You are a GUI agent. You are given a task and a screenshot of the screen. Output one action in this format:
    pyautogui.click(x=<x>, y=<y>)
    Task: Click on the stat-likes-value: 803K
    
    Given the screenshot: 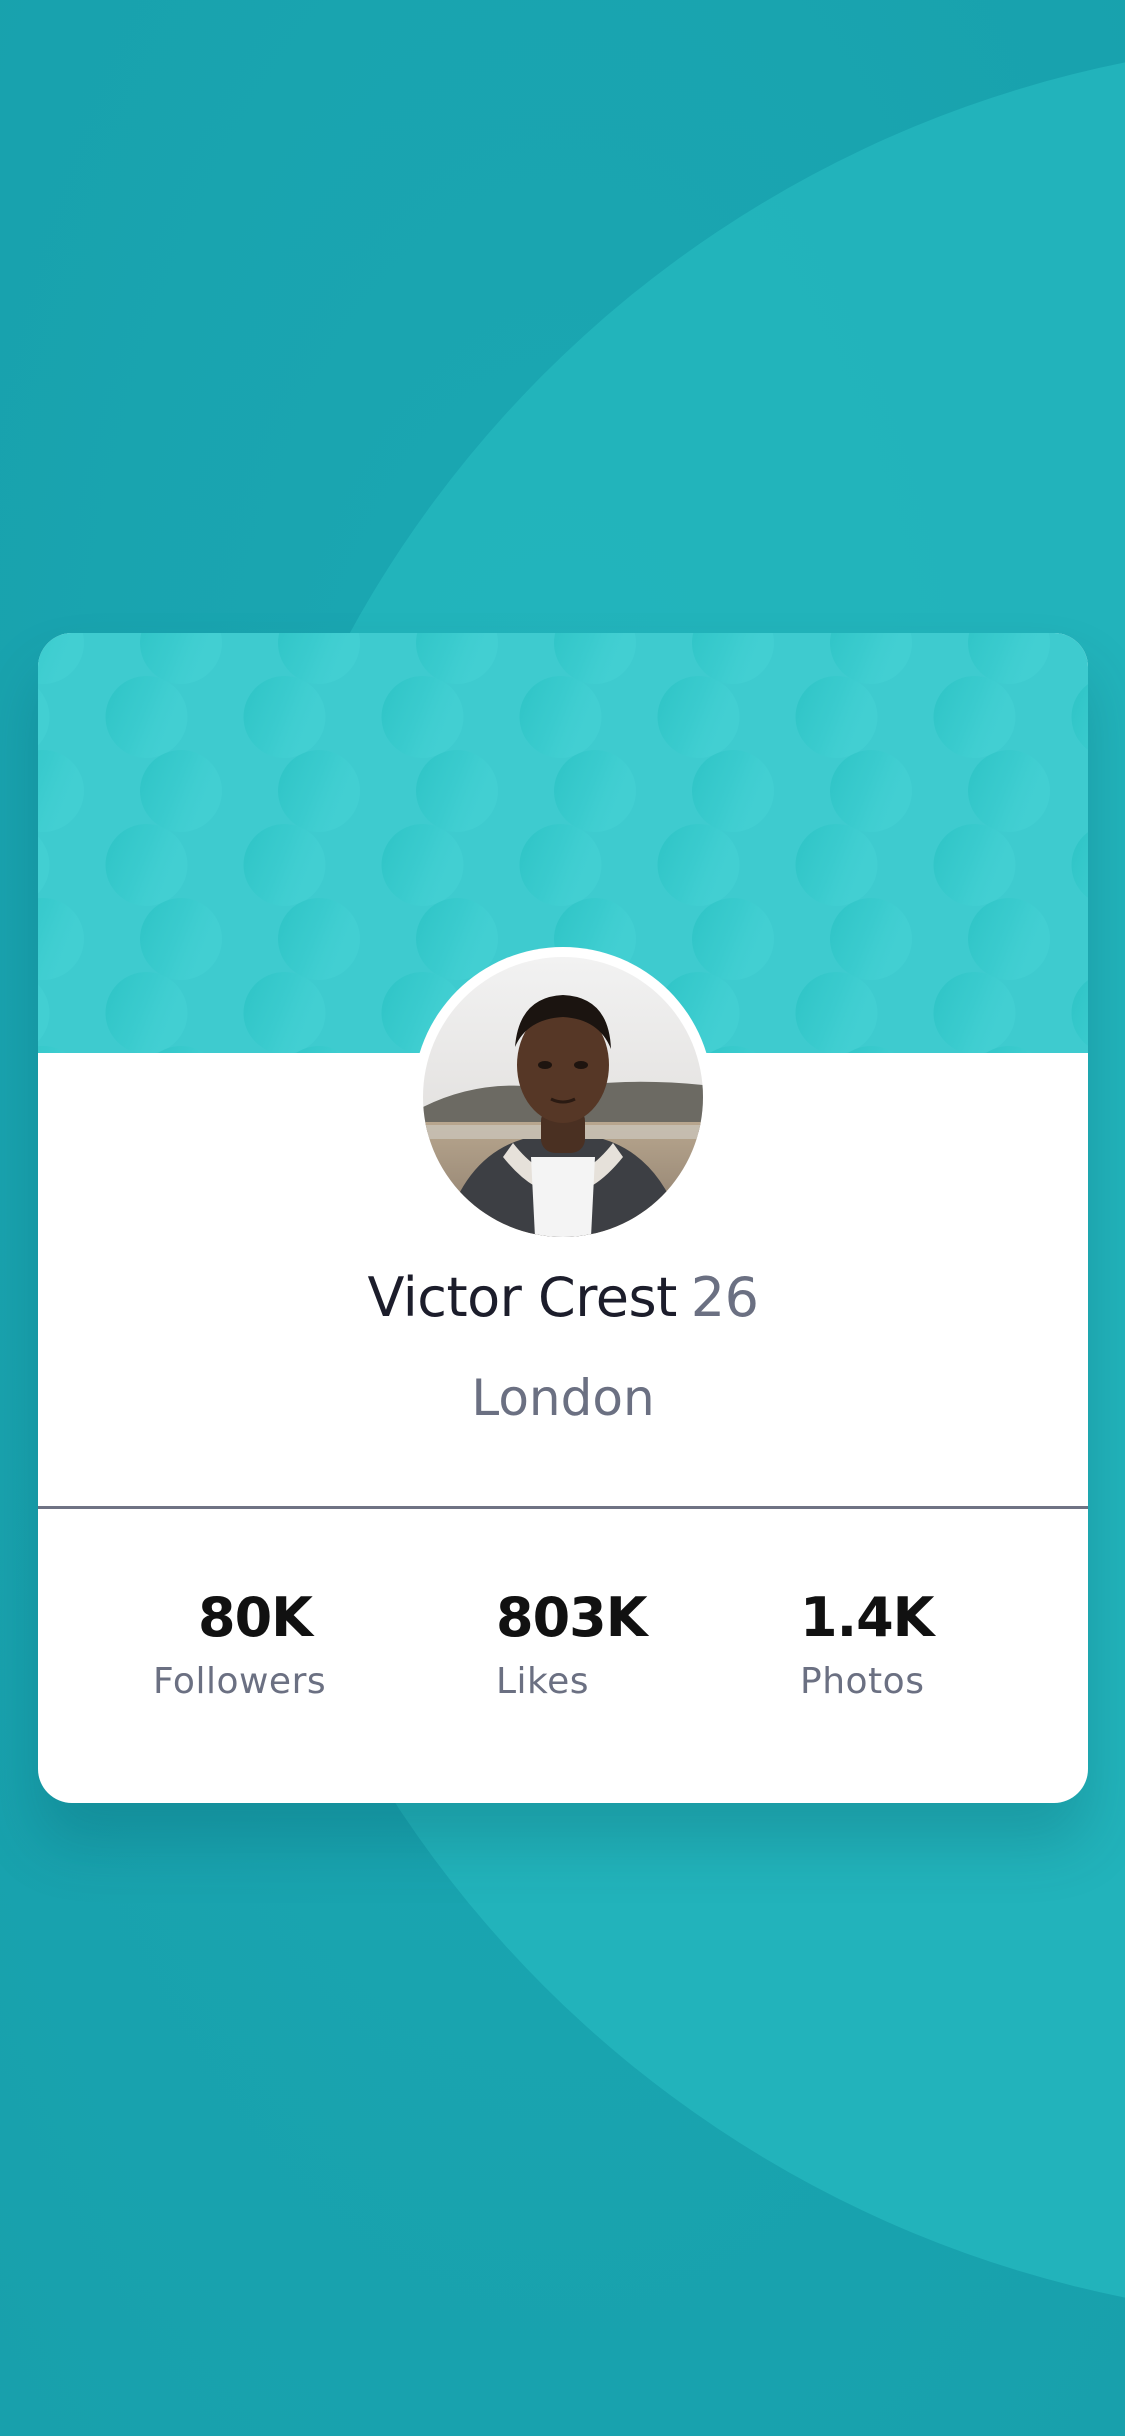 What is the action you would take?
    pyautogui.click(x=572, y=1617)
    